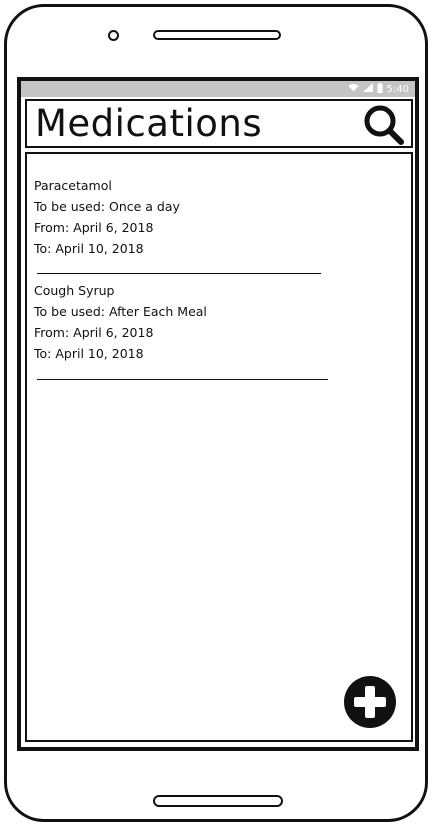 This screenshot has width=434, height=827. I want to click on app-bar: Medications, so click(219, 123).